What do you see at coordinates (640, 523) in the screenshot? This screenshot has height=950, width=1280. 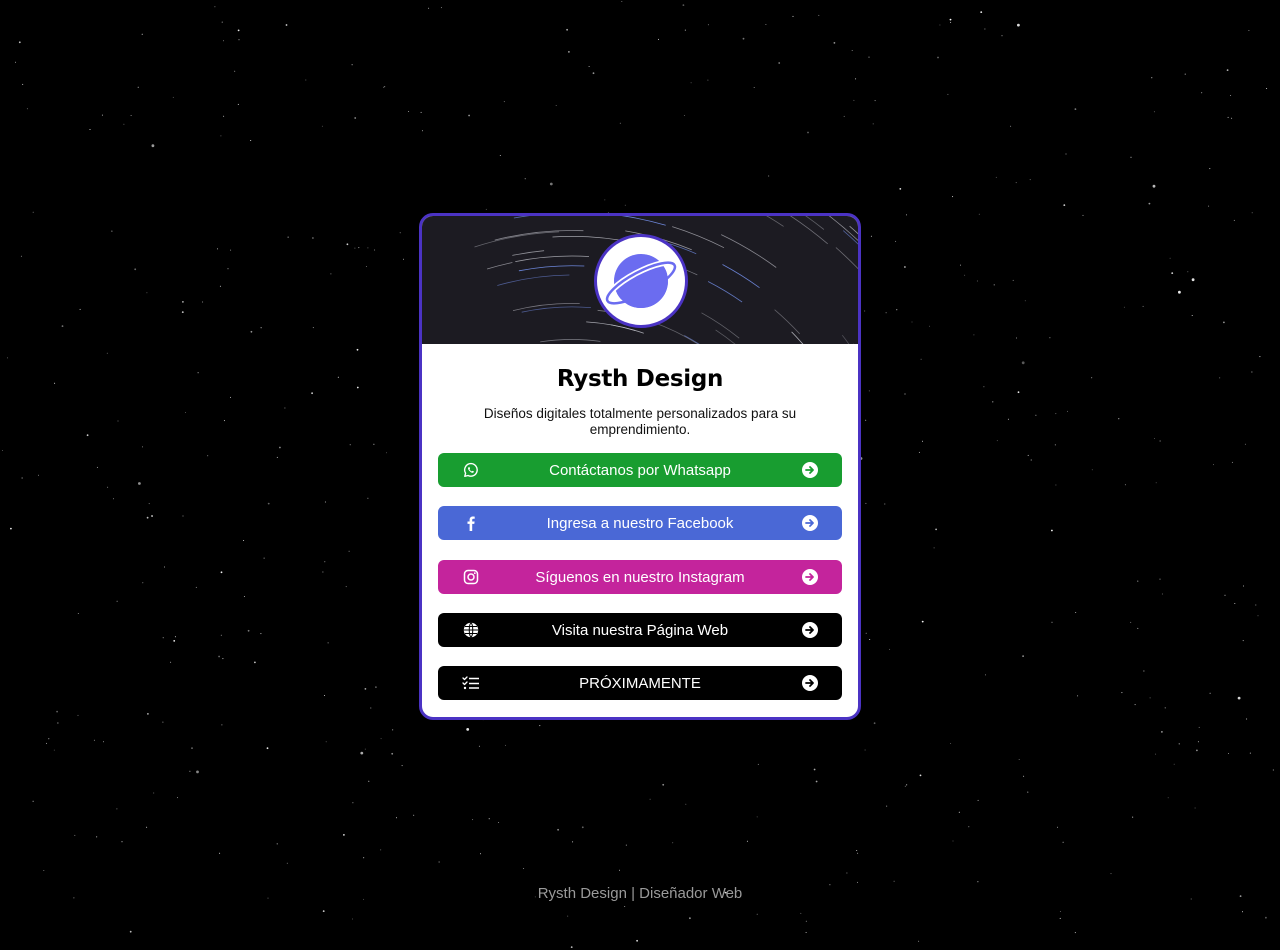 I see `facebook-button: Ingresa a nuestro Facebook` at bounding box center [640, 523].